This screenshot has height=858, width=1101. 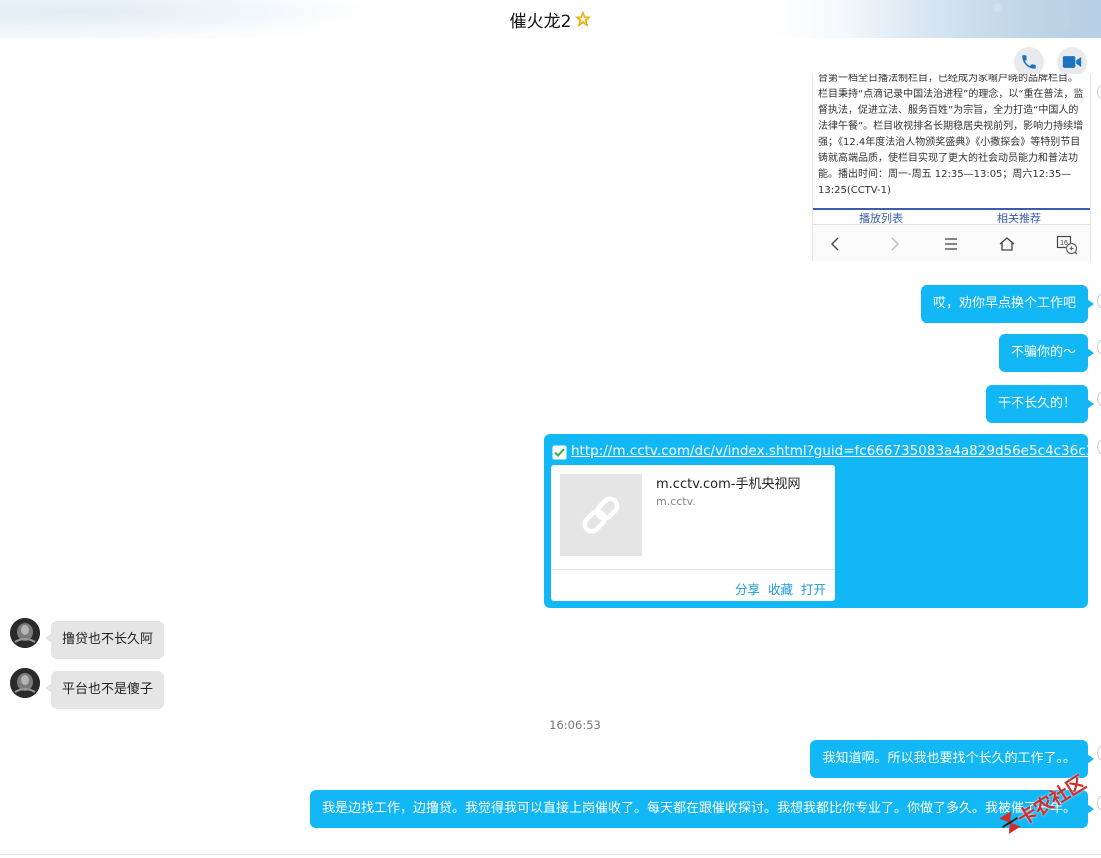 I want to click on link-preview-card: m.cctv.com-手机央视网 m.cctv. 分享 收藏 打开, so click(x=693, y=533).